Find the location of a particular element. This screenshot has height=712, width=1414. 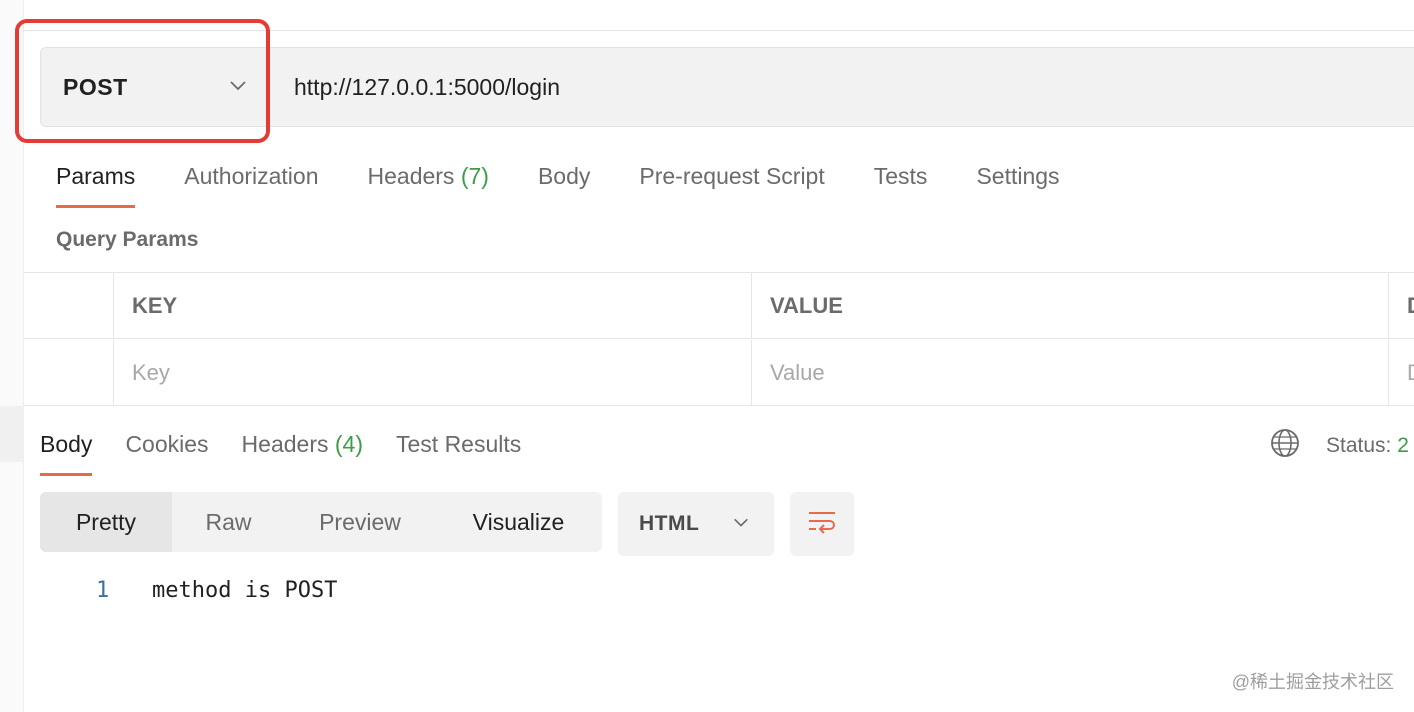

response-tab-cookies: Cookies is located at coordinates (166, 448).